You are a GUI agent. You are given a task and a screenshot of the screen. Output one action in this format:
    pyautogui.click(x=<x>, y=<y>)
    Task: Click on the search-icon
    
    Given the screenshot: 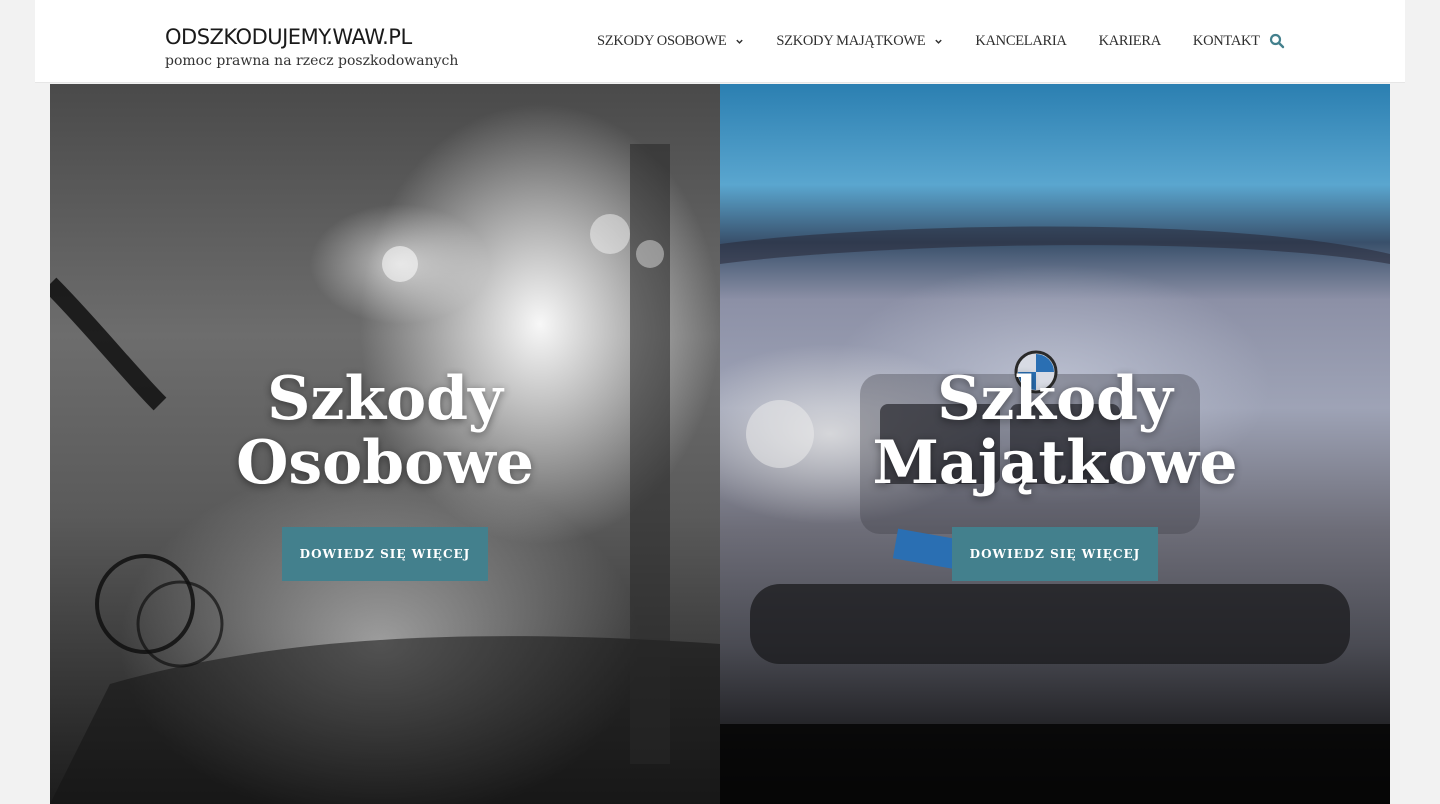 What is the action you would take?
    pyautogui.click(x=1277, y=41)
    